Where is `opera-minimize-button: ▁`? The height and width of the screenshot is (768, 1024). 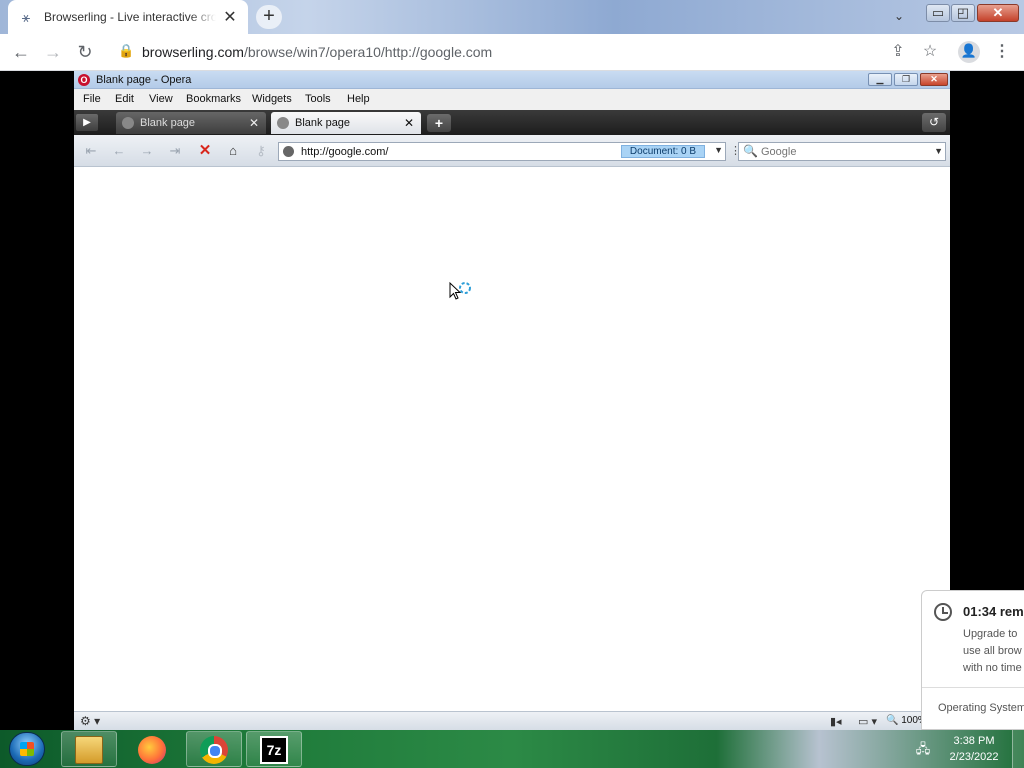 opera-minimize-button: ▁ is located at coordinates (880, 79).